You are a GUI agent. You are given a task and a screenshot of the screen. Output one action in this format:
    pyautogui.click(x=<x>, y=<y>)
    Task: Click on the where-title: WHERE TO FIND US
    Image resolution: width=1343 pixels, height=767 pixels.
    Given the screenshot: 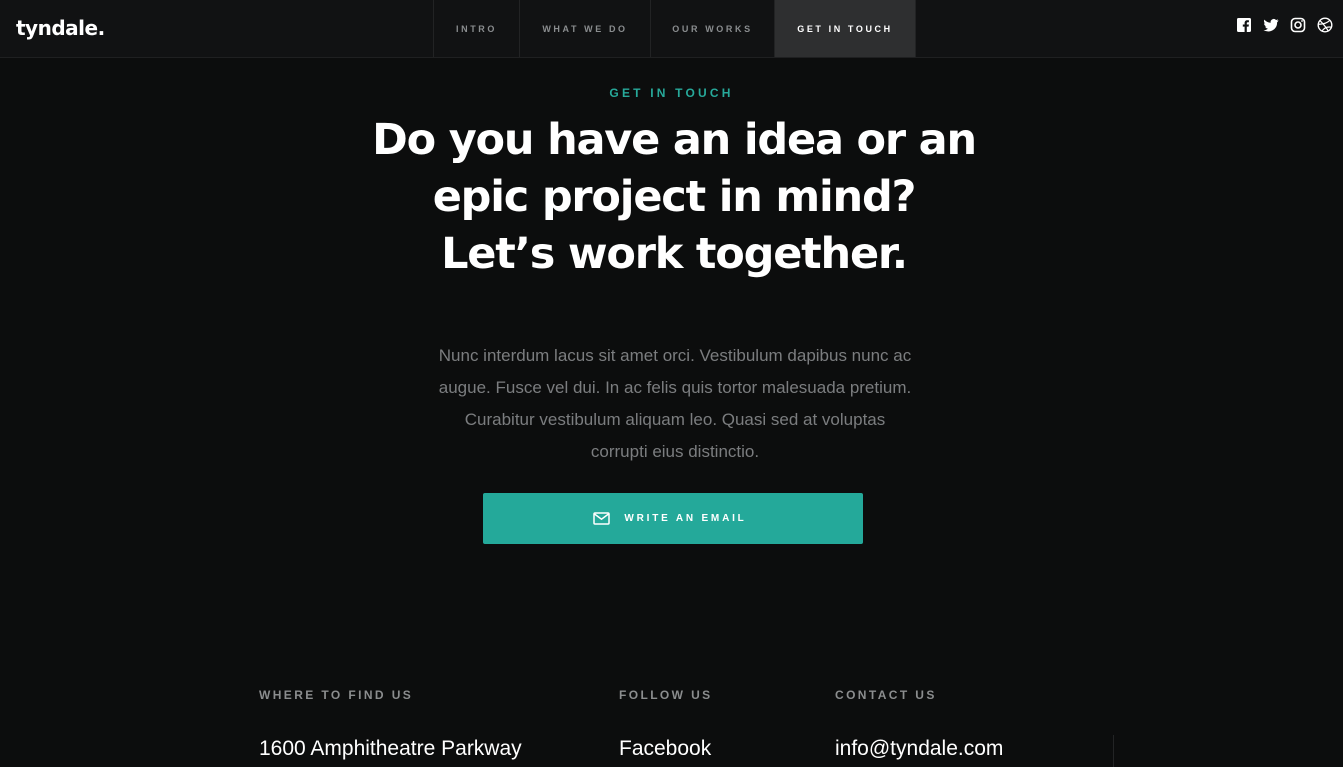 What is the action you would take?
    pyautogui.click(x=336, y=695)
    